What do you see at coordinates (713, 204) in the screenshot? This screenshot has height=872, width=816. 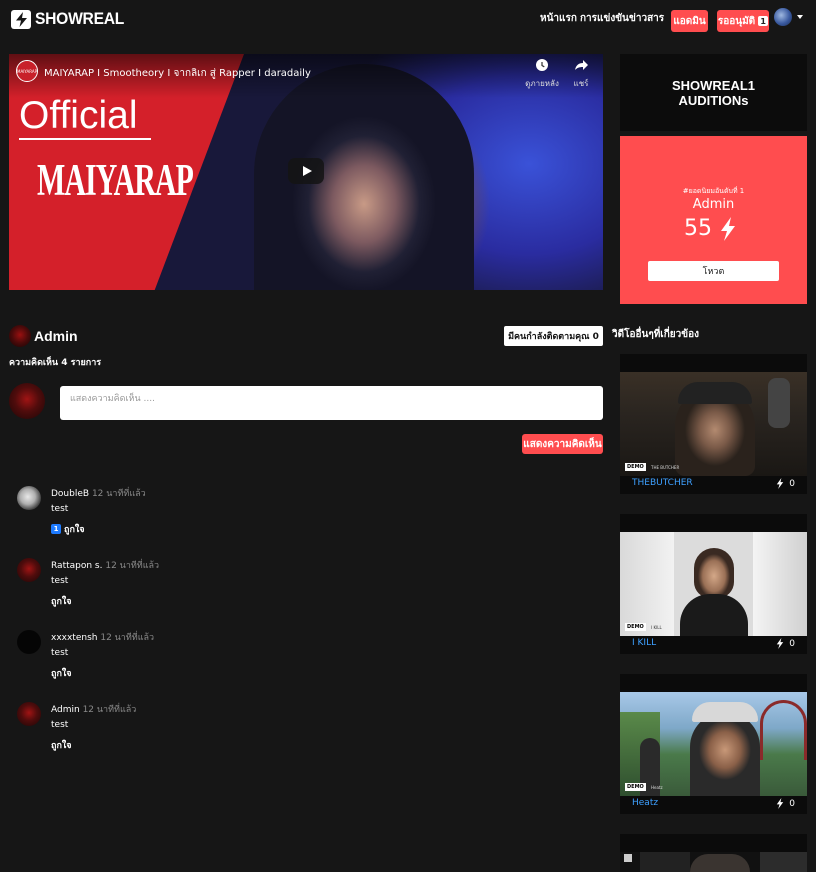 I see `top-ranking-name: Admin` at bounding box center [713, 204].